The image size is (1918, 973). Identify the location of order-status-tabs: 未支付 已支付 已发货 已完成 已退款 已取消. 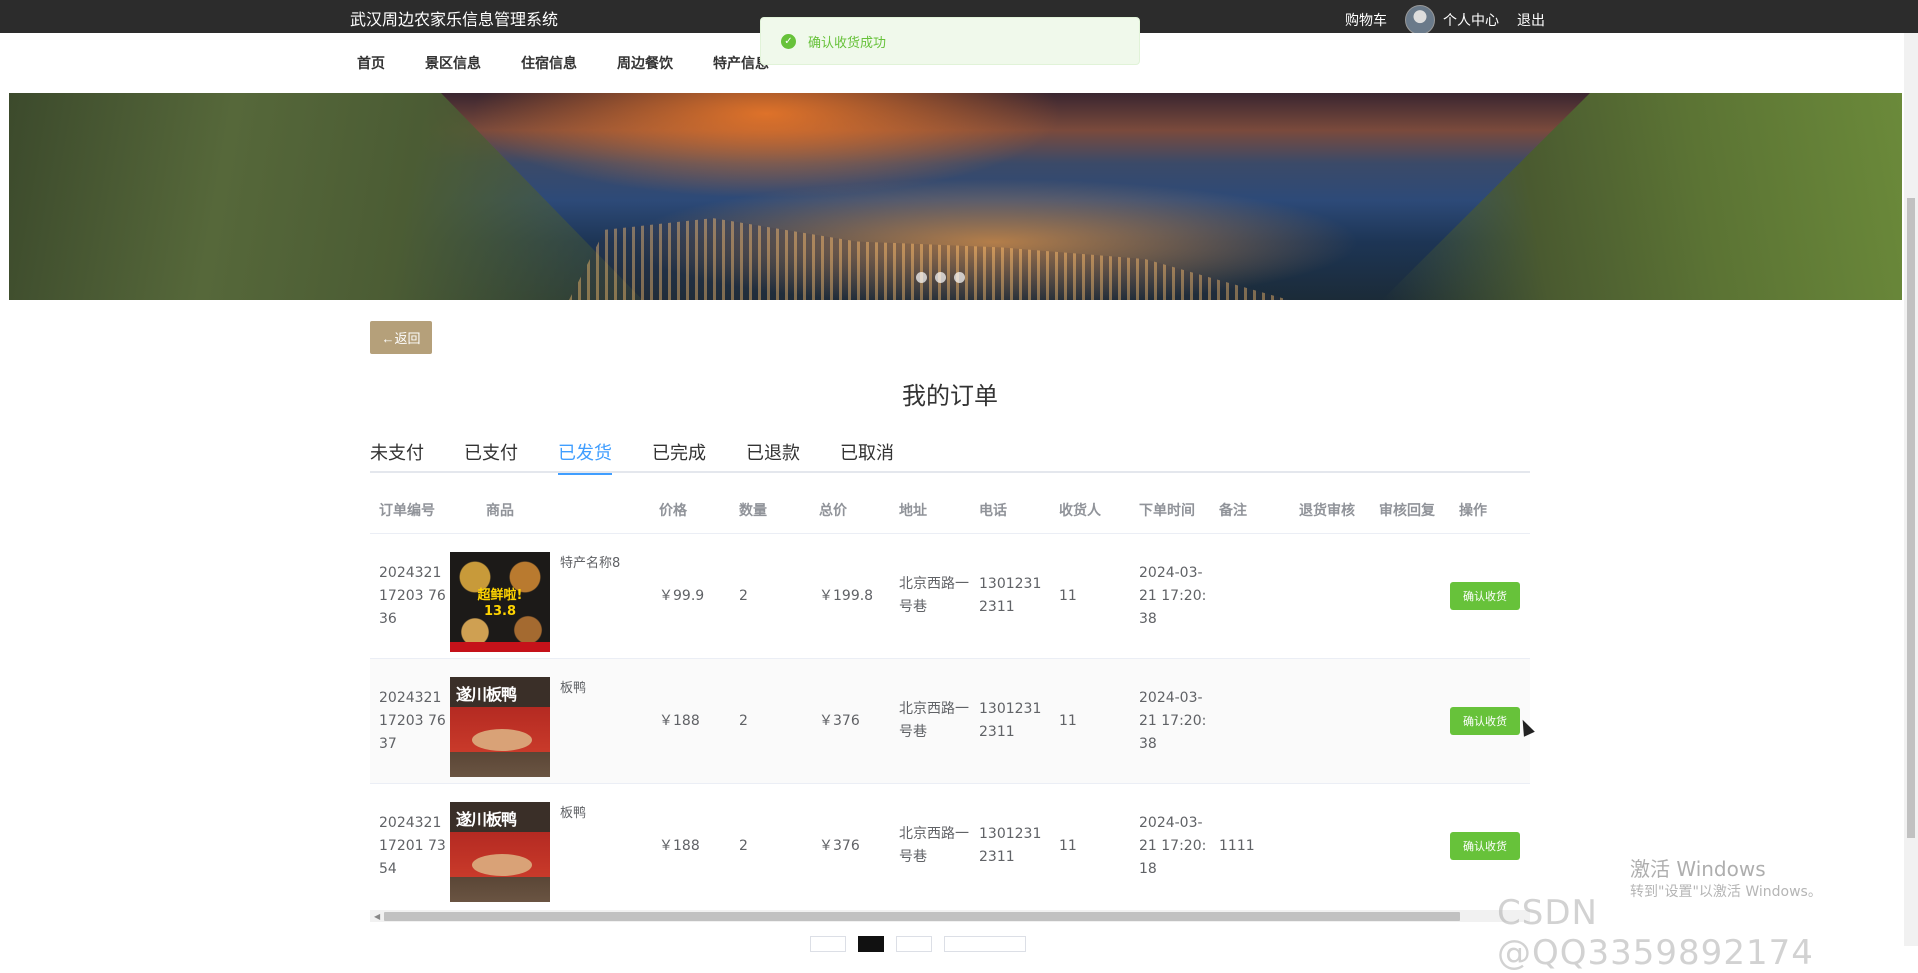
(950, 457).